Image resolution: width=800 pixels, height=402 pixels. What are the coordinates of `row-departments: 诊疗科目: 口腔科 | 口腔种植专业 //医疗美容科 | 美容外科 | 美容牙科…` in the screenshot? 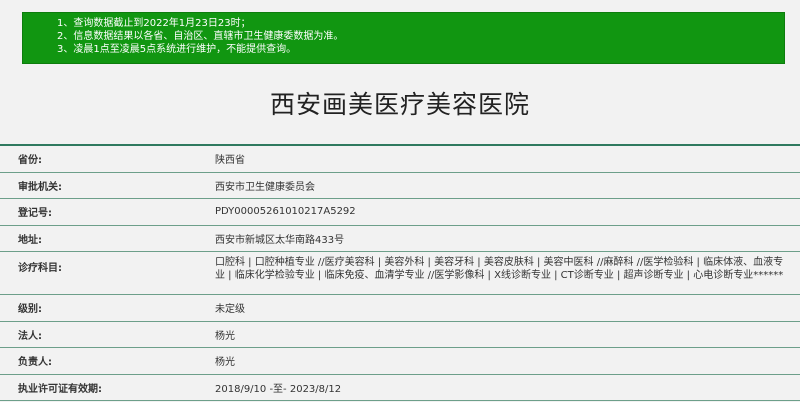 It's located at (400, 273).